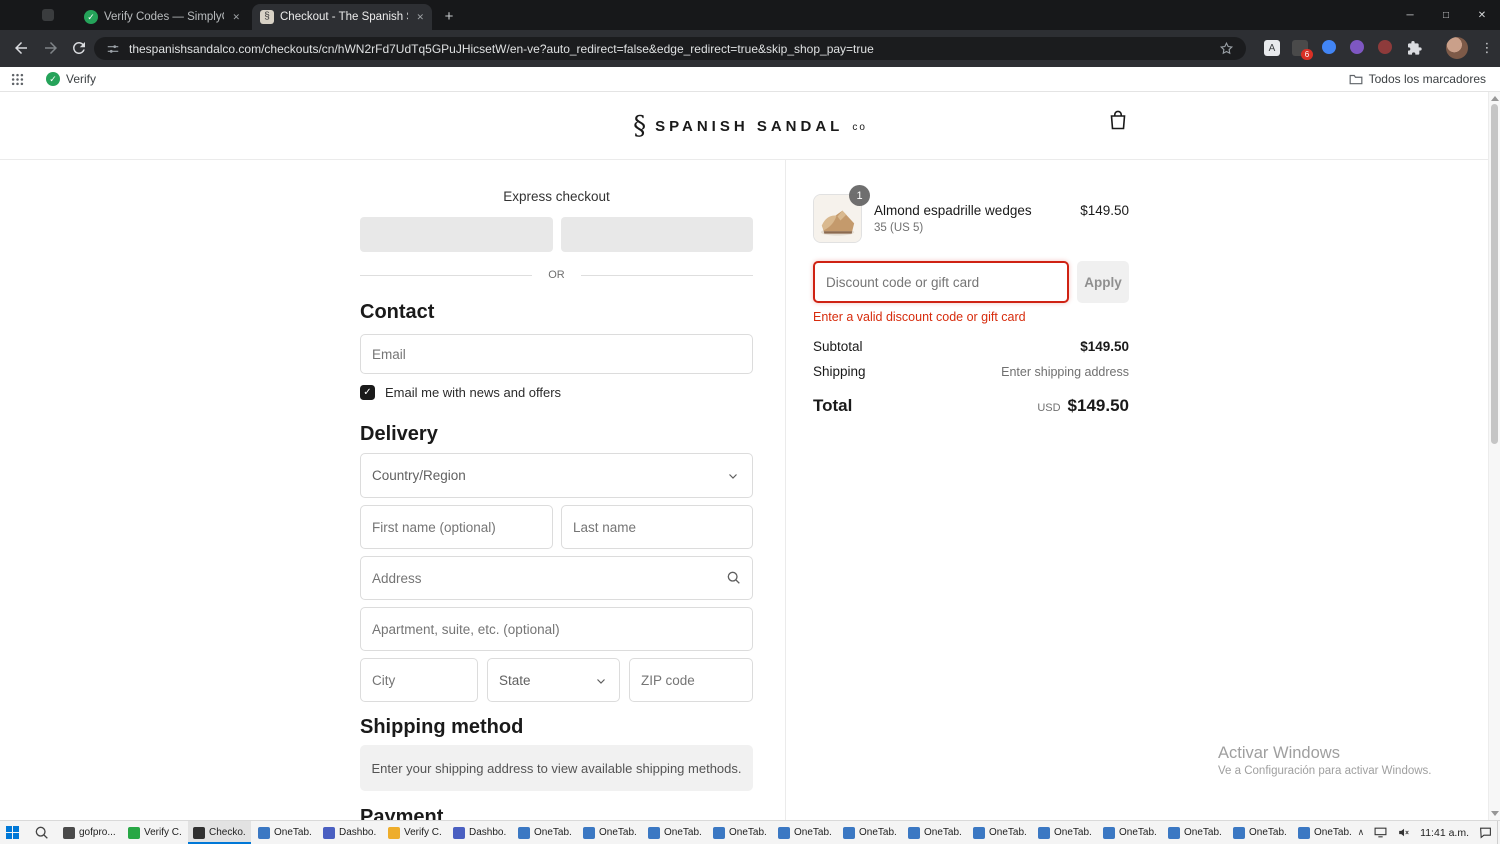 Image resolution: width=1500 pixels, height=844 pixels. I want to click on cart-bag-icon, so click(1118, 120).